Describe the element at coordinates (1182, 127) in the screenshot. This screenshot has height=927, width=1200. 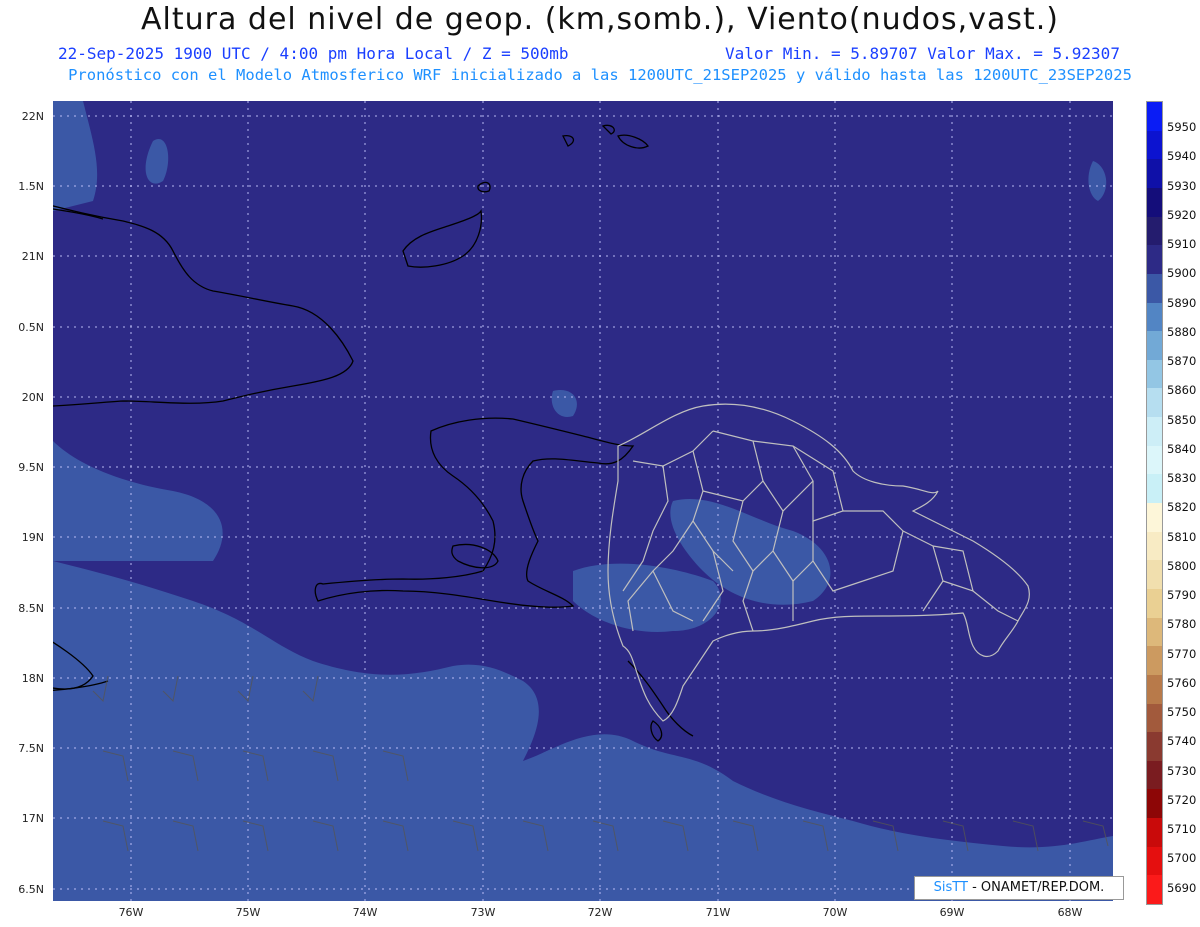
I see `colorbar-label: 5950` at that location.